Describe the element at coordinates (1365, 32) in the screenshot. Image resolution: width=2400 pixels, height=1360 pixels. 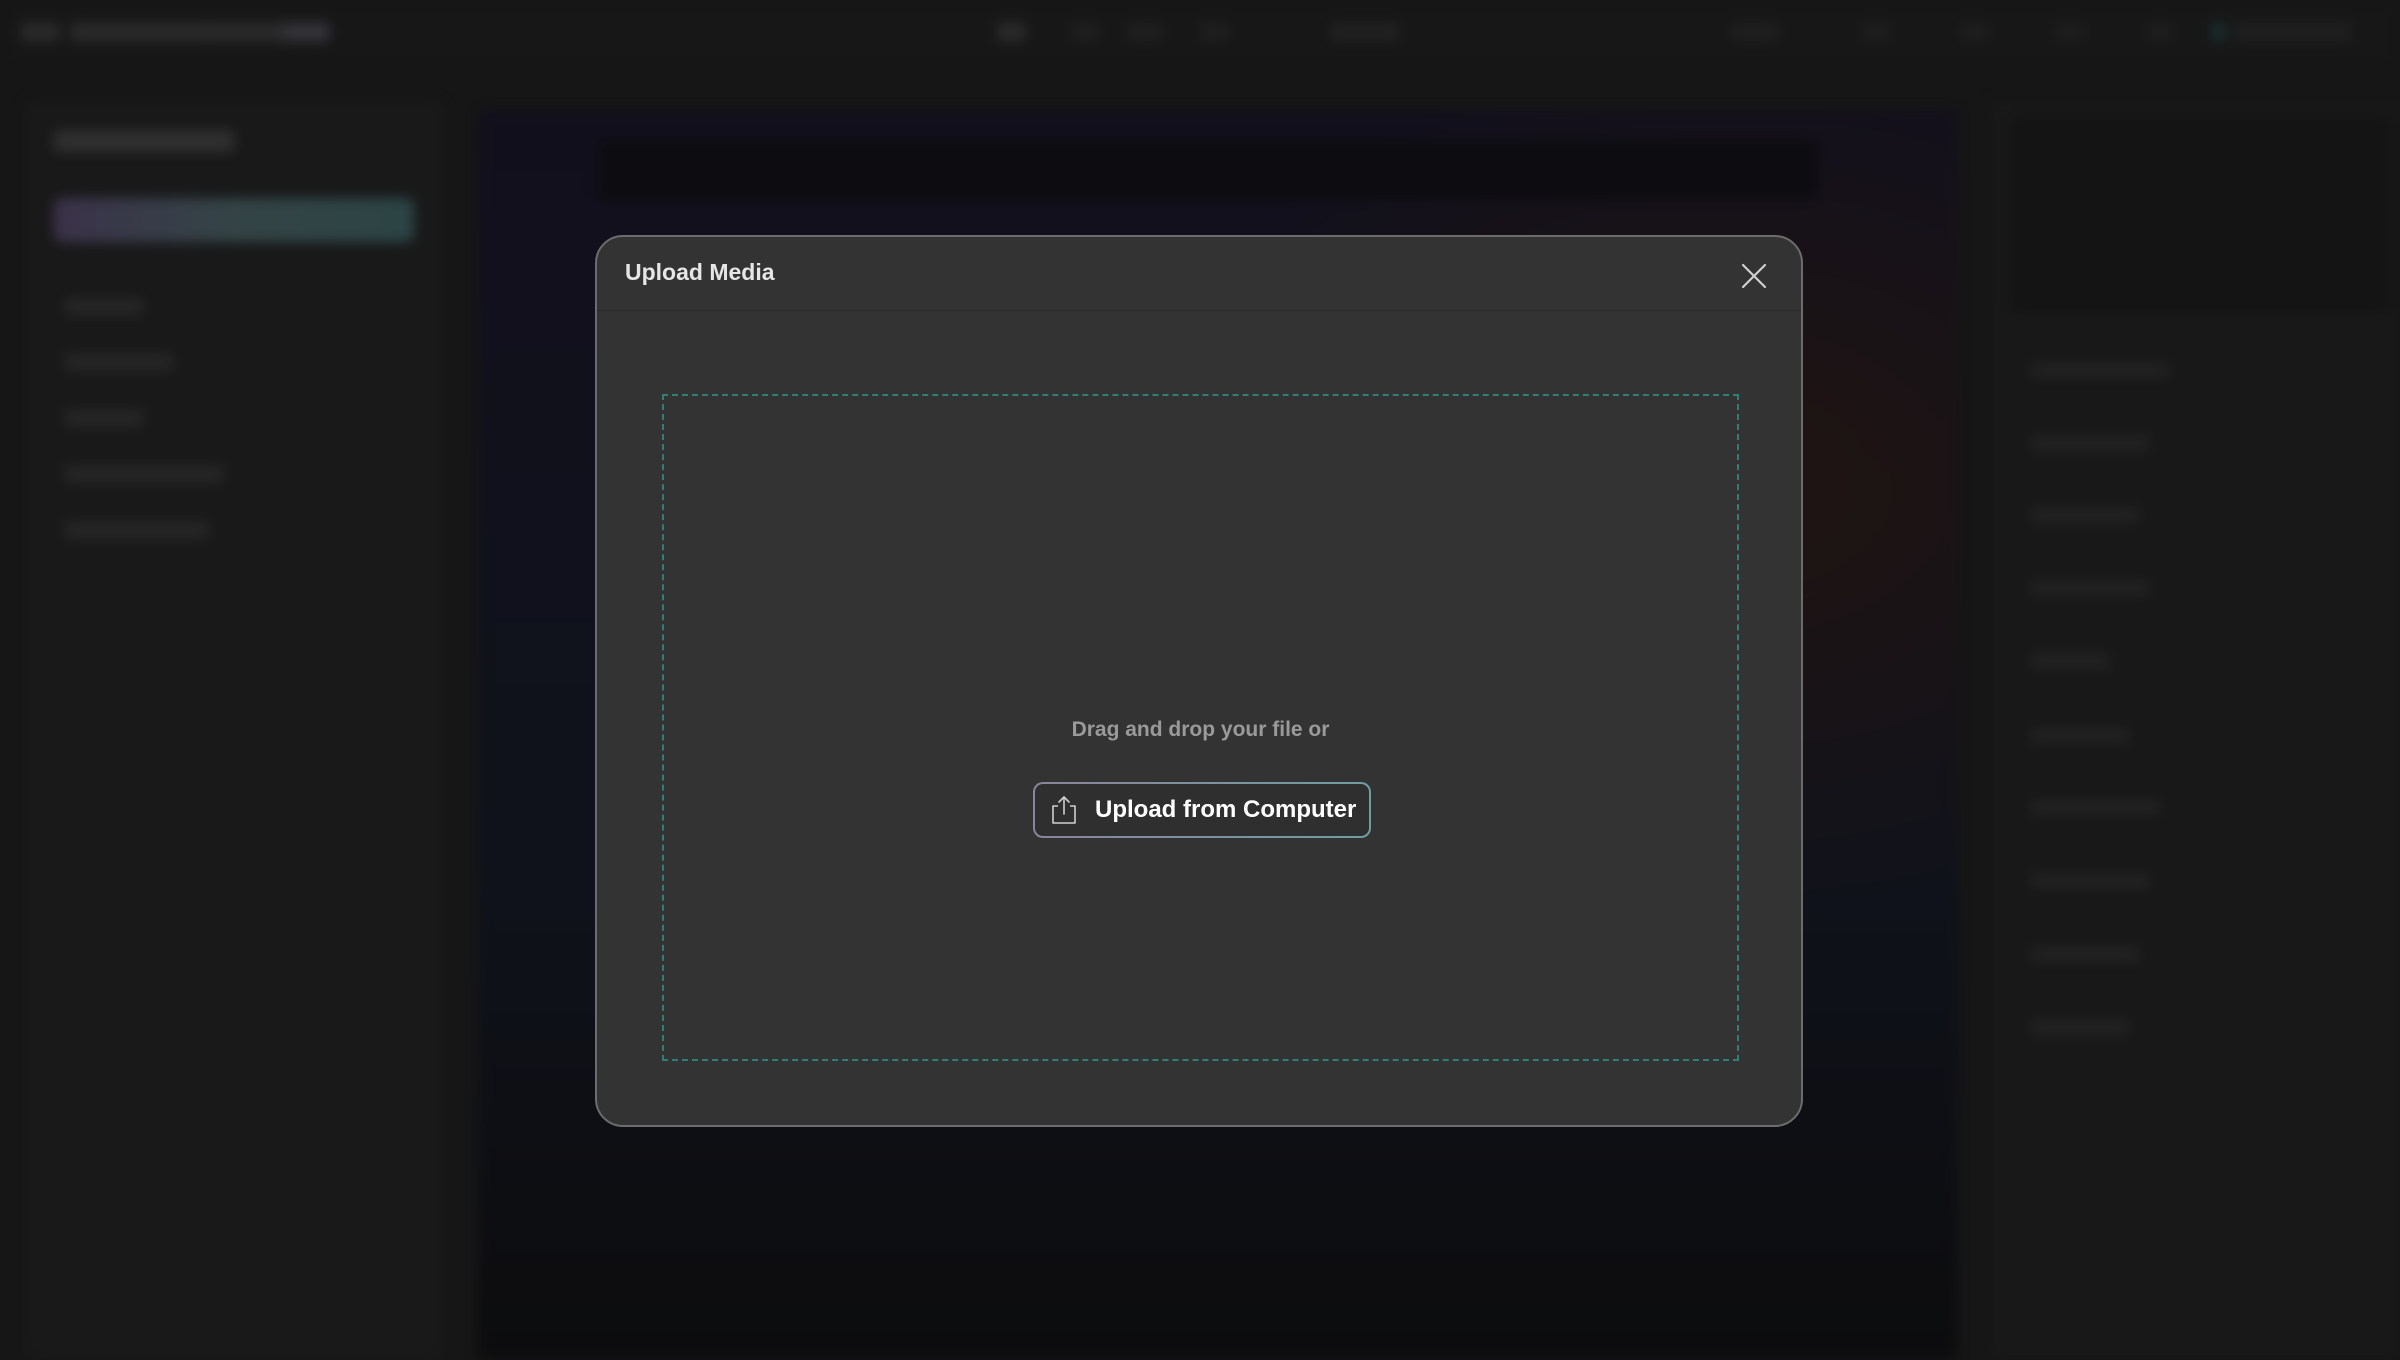
I see `zoom-control` at that location.